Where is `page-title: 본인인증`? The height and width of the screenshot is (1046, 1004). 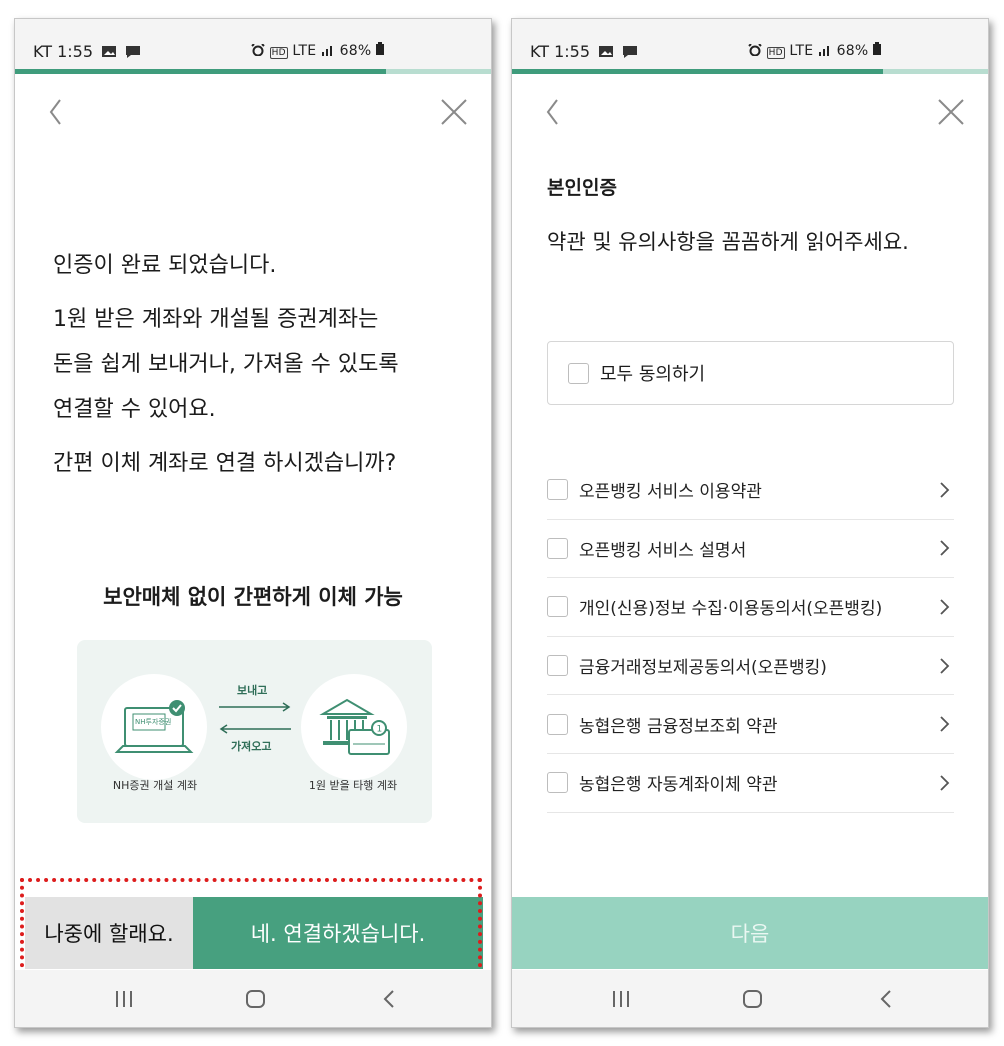
page-title: 본인인증 is located at coordinates (582, 188).